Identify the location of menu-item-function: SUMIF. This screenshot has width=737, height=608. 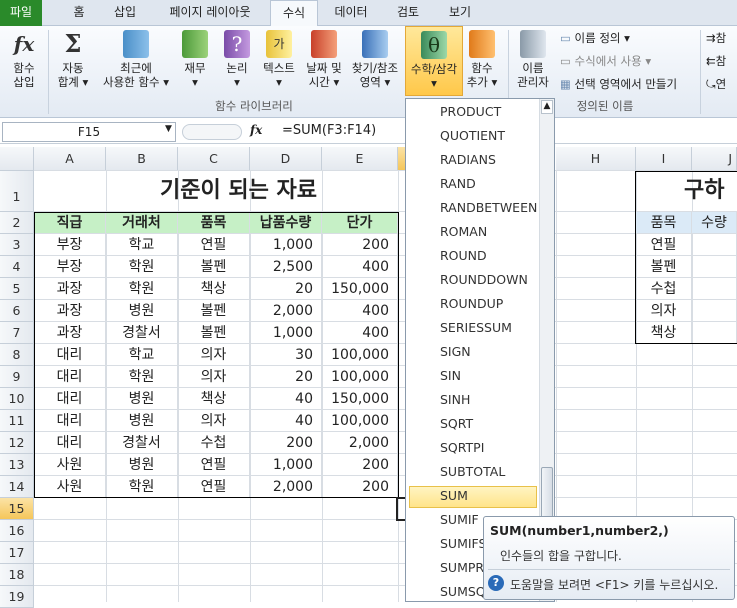
(459, 519).